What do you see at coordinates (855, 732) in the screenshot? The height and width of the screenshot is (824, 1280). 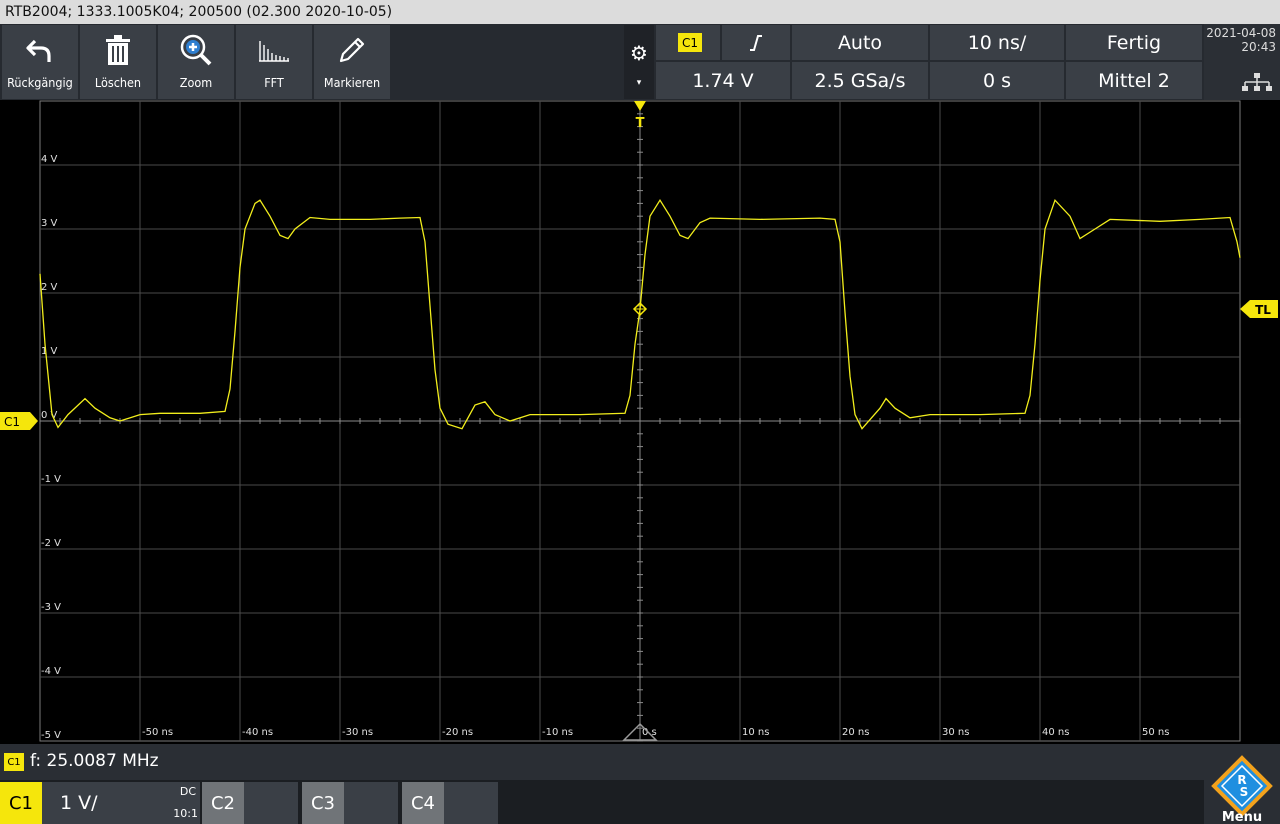 I see `x-axis-label: 20 ns` at bounding box center [855, 732].